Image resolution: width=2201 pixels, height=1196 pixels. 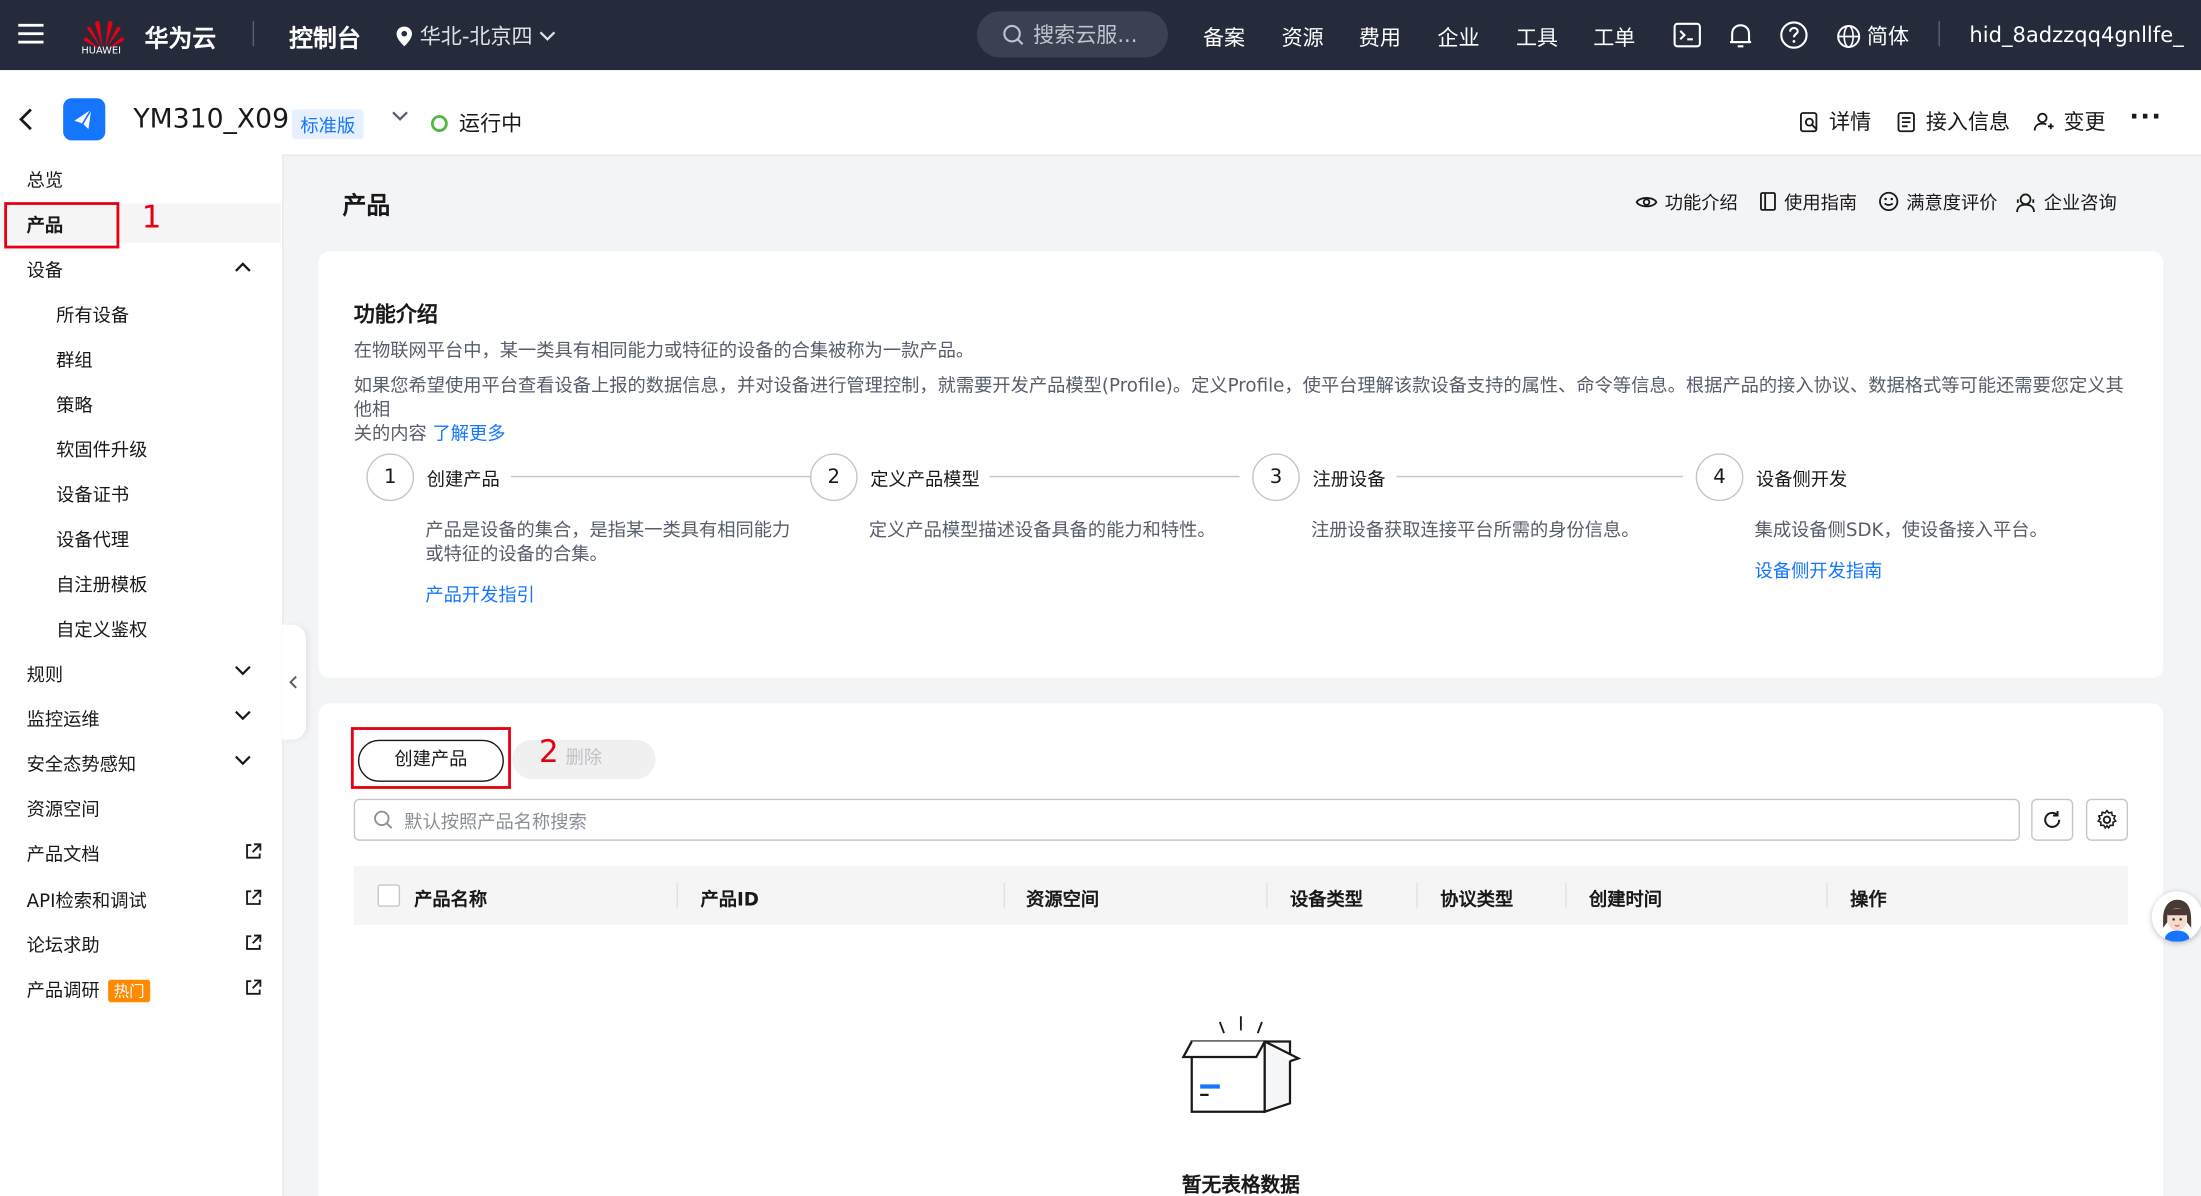 I want to click on sidebar-item-label: 群组, so click(x=74, y=361).